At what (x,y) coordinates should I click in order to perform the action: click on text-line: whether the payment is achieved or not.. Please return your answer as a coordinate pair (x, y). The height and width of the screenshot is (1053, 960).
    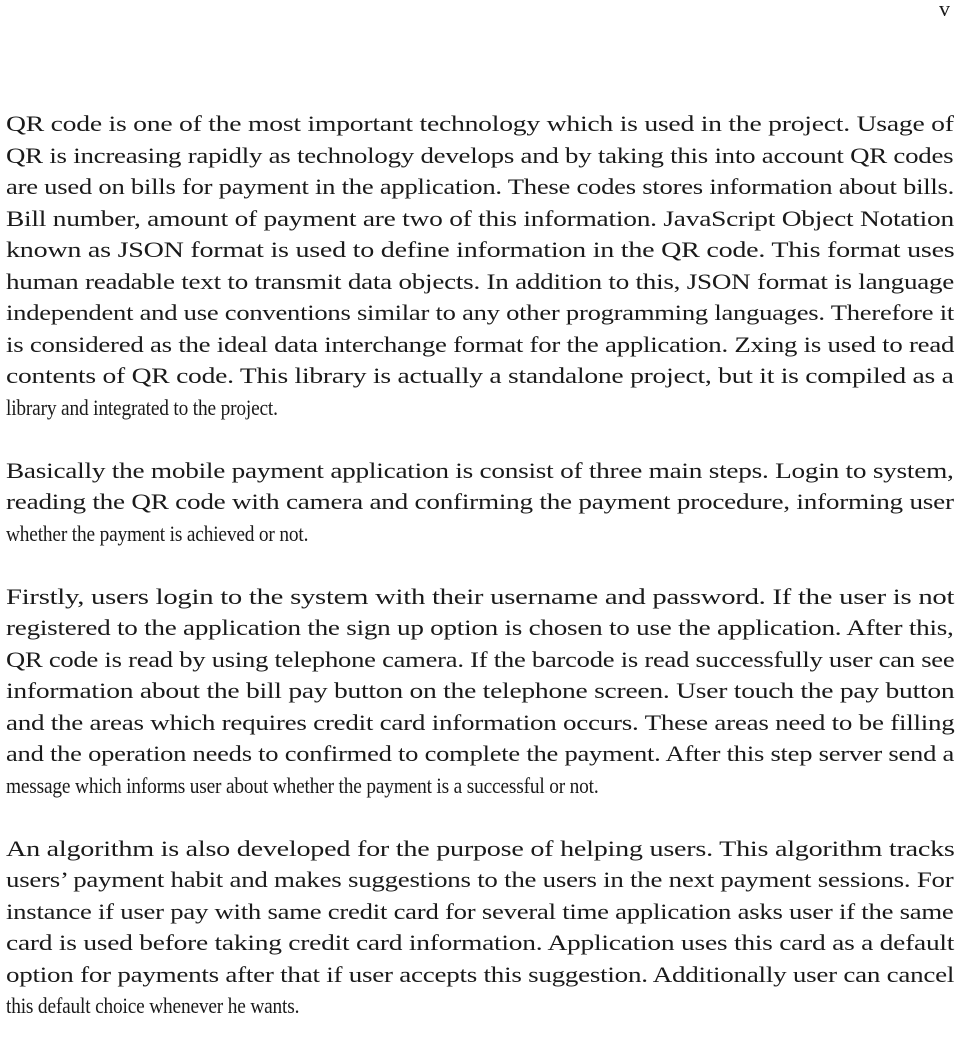
    Looking at the image, I should click on (157, 533).